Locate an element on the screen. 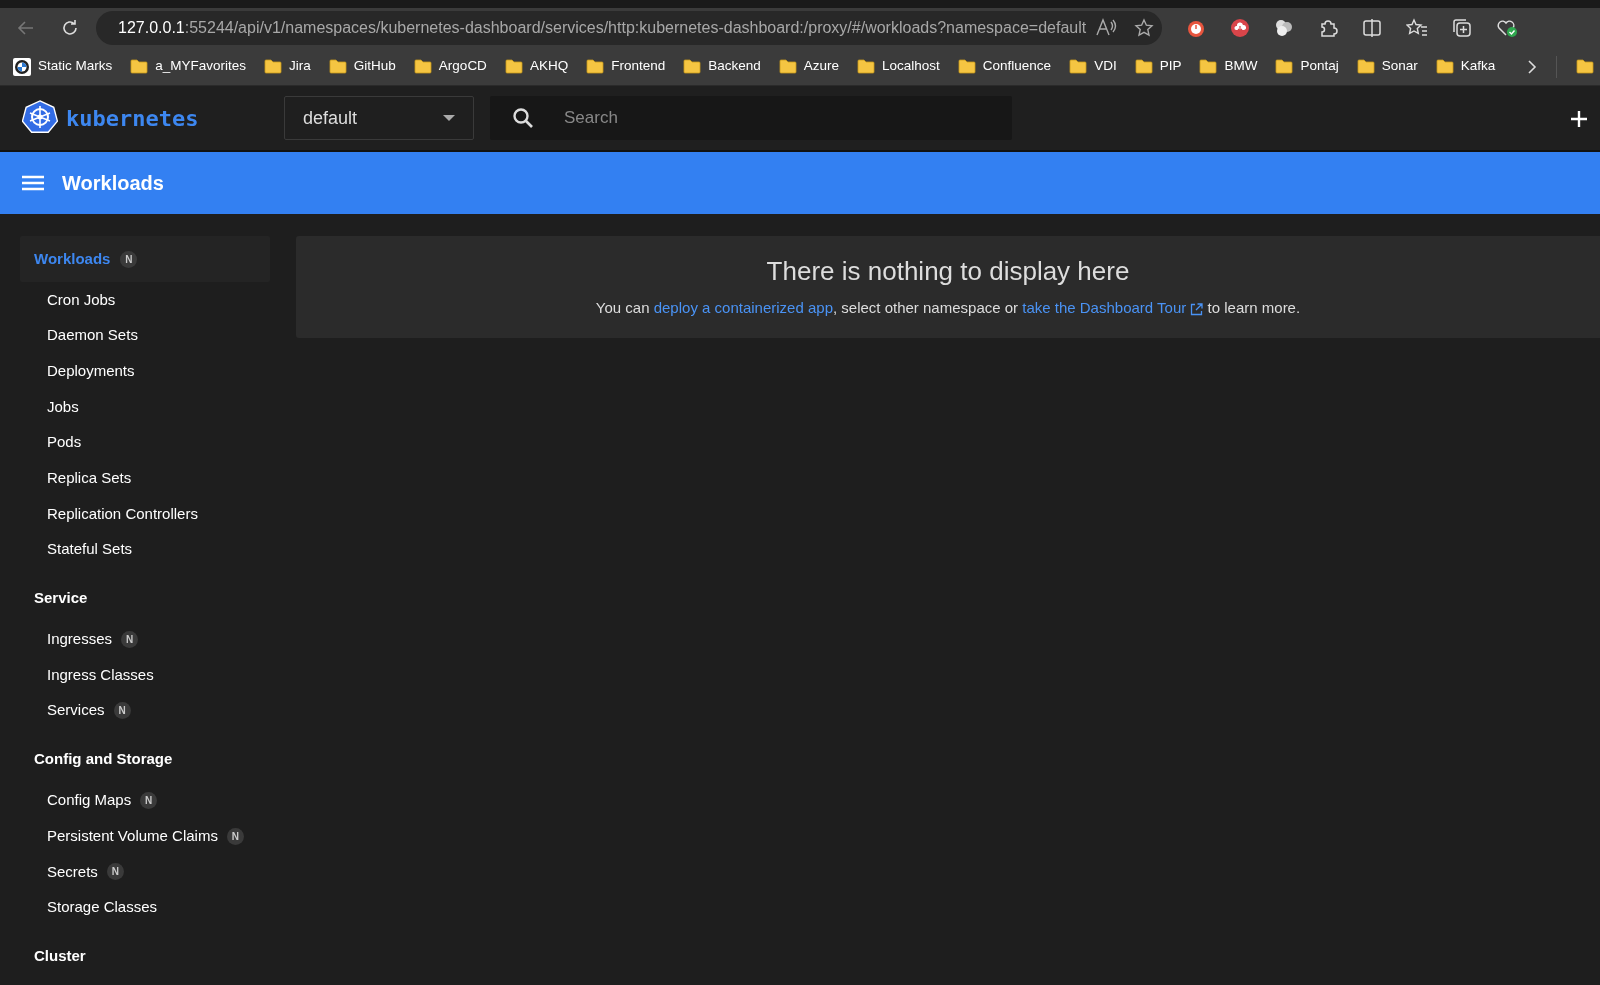  plus-icon is located at coordinates (1579, 118).